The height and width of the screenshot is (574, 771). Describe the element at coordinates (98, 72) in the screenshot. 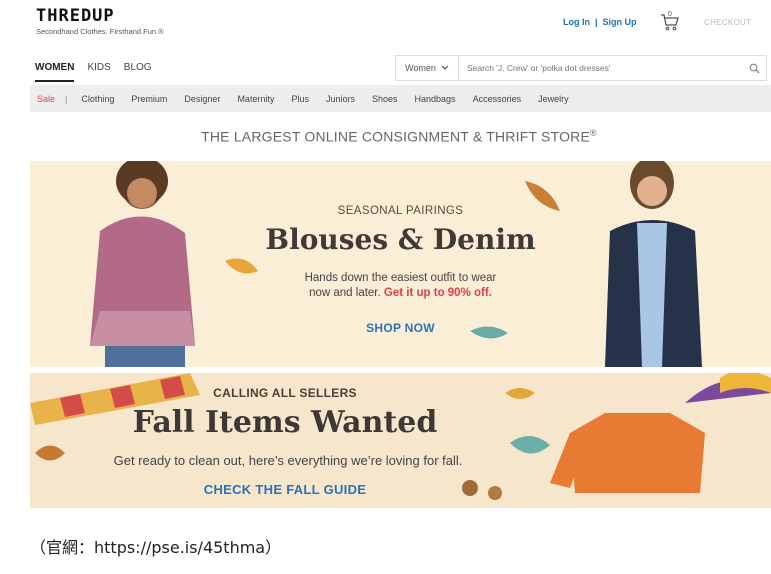

I see `nav-kids: KIDS` at that location.